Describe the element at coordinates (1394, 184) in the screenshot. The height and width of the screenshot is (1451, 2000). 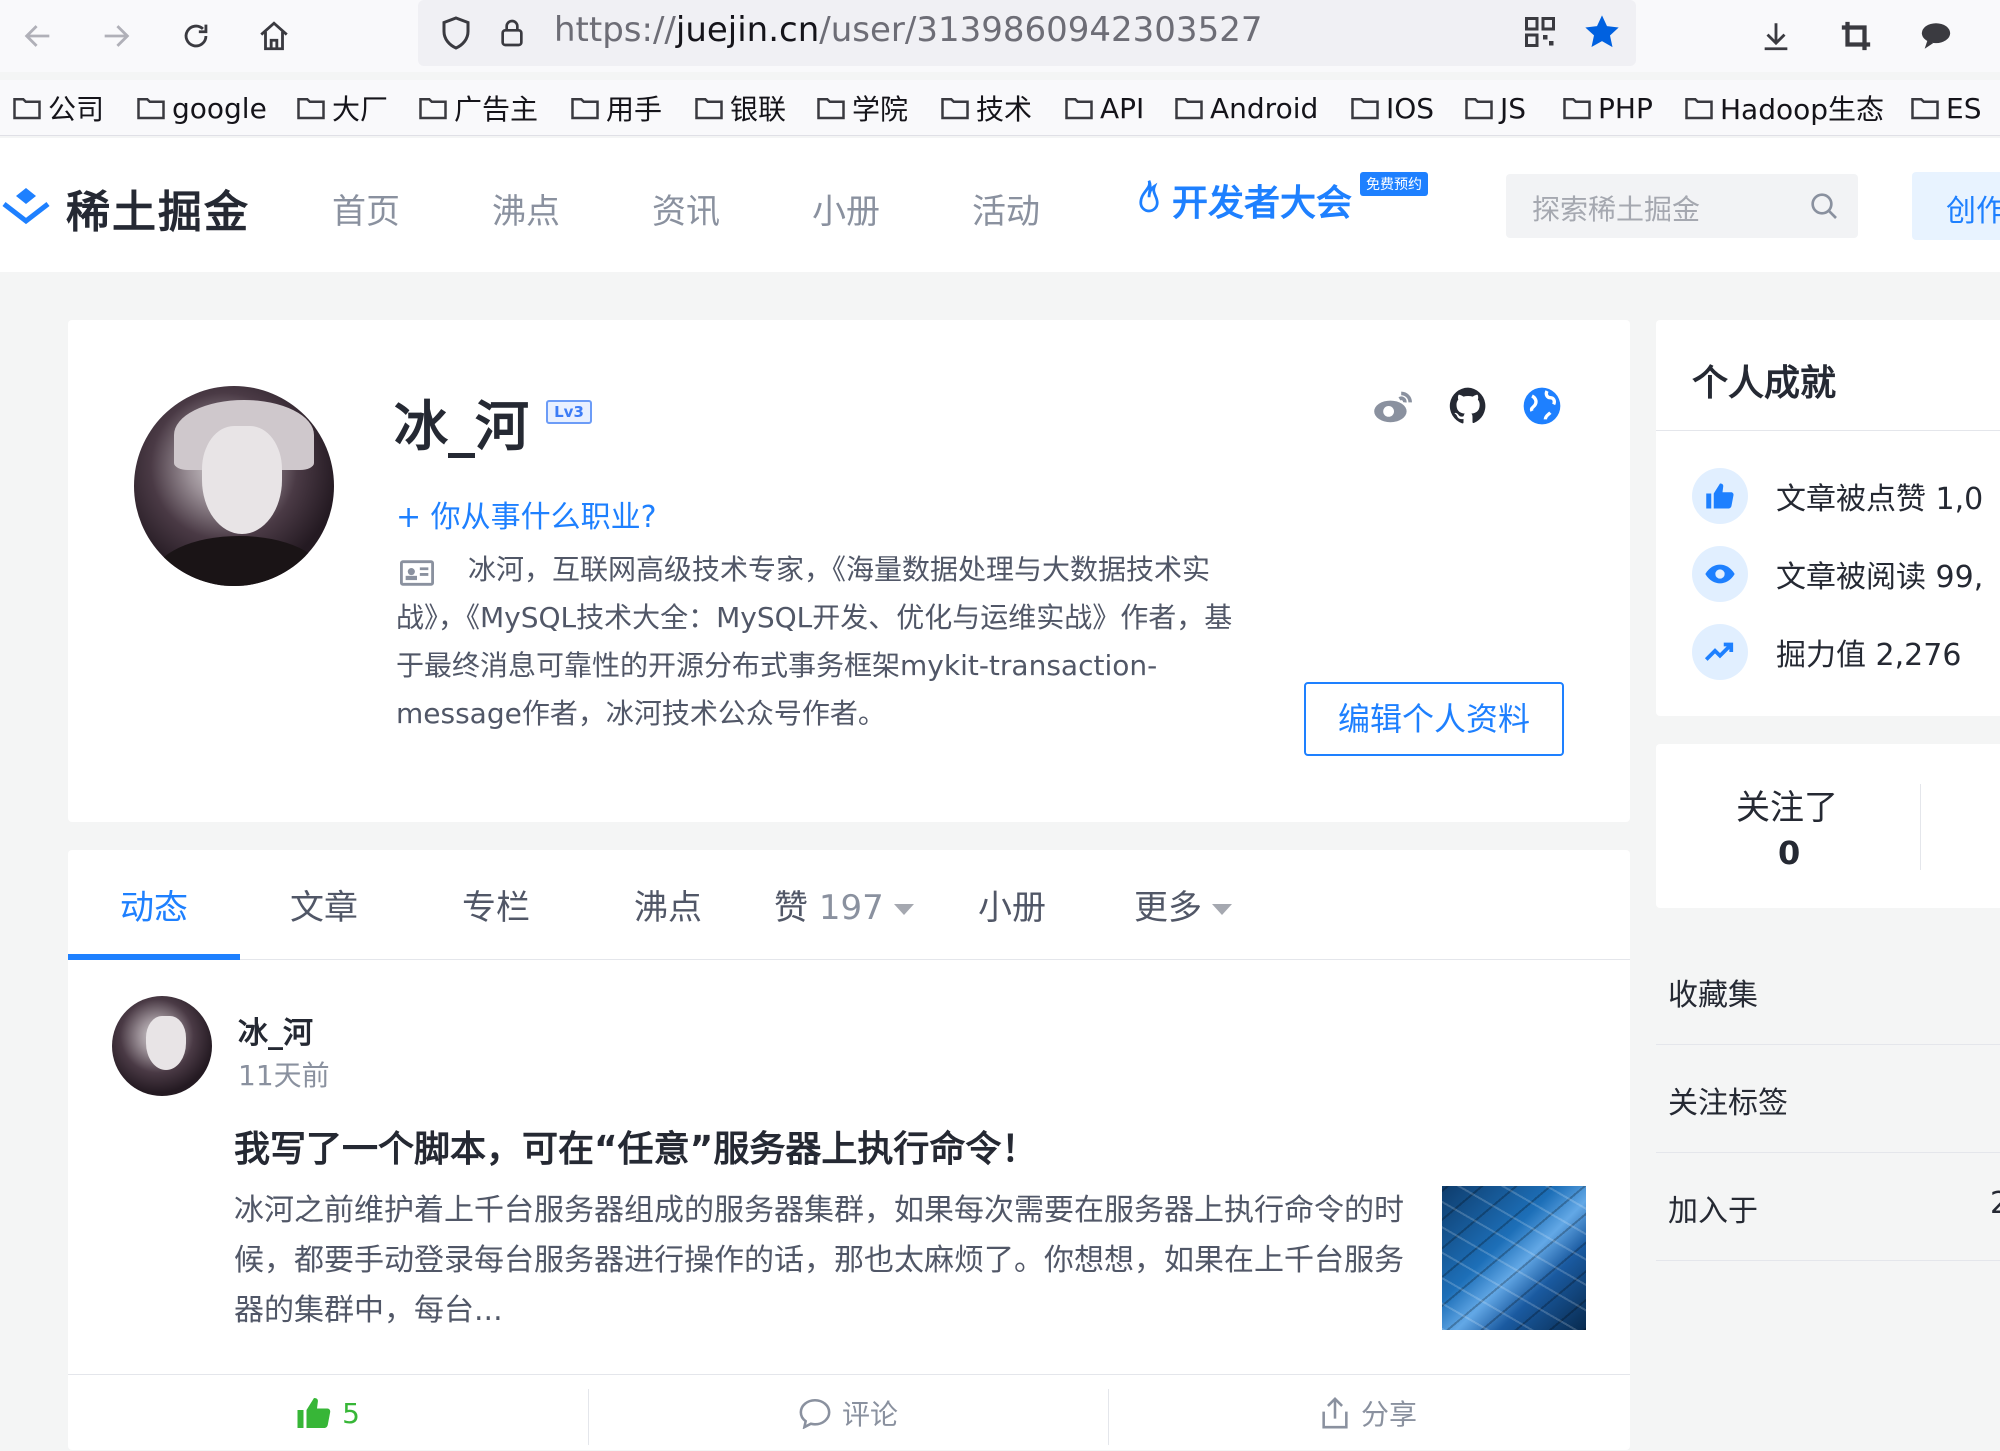
I see `conference-badge: 免费预约` at that location.